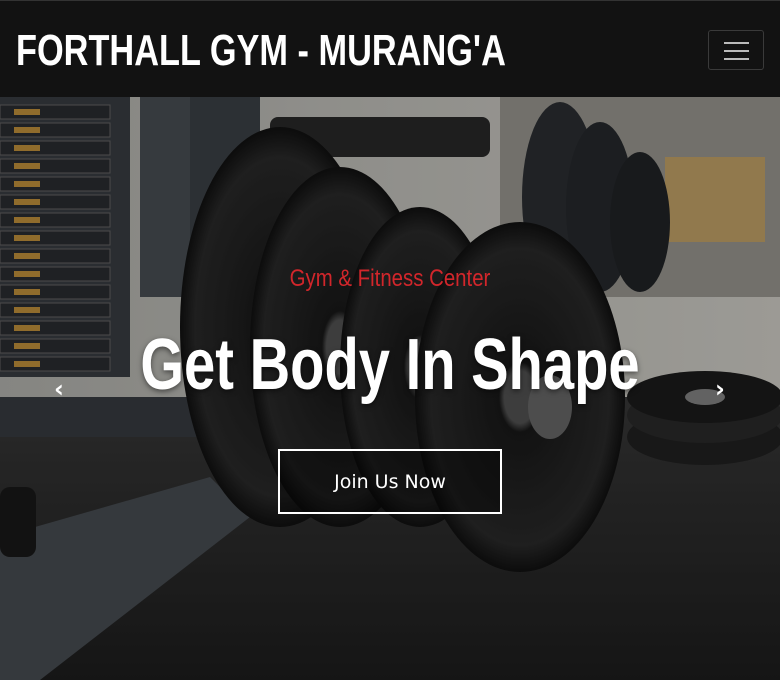 This screenshot has height=680, width=780. Describe the element at coordinates (390, 481) in the screenshot. I see `join-us-button: Join Us Now` at that location.